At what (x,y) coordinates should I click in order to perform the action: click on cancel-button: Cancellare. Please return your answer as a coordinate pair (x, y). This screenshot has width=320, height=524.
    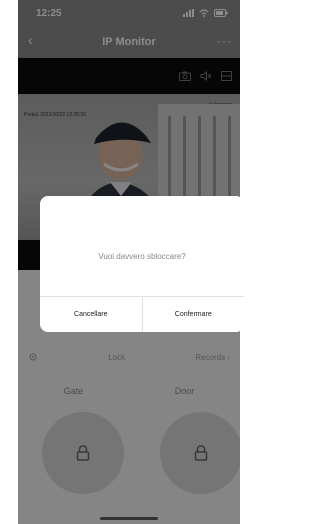
    Looking at the image, I should click on (91, 314).